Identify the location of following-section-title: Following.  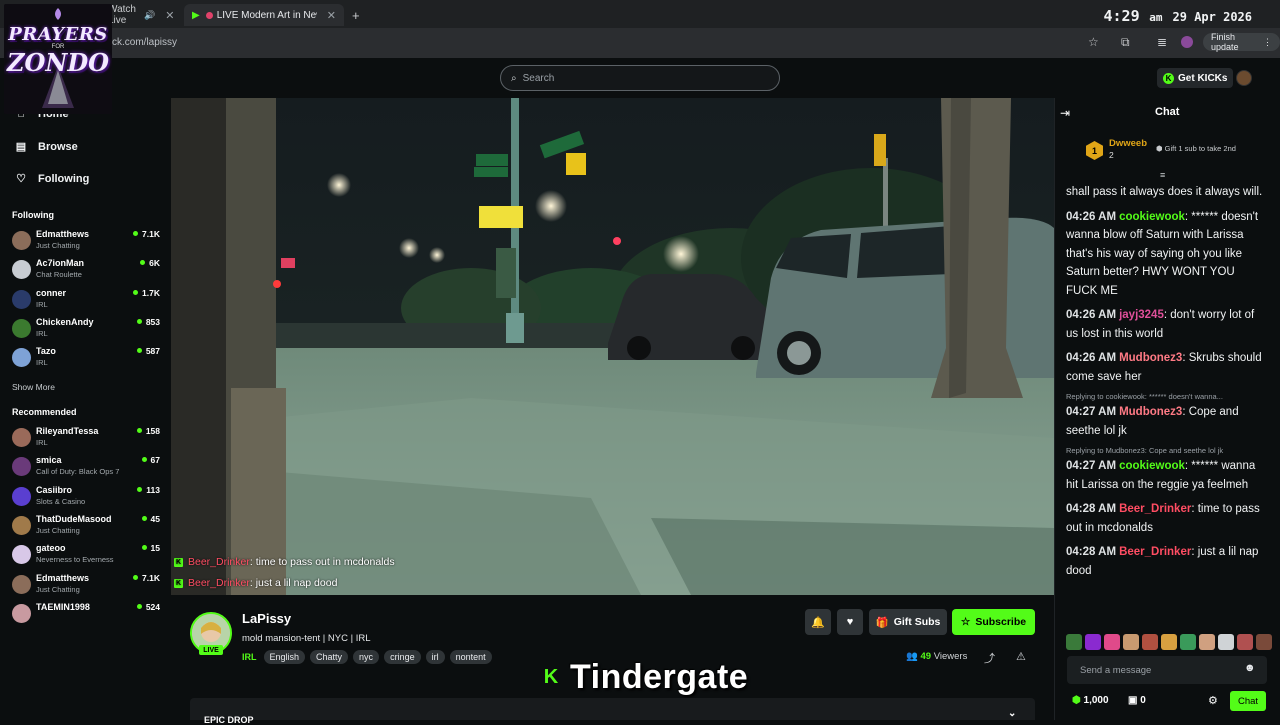
(33, 215).